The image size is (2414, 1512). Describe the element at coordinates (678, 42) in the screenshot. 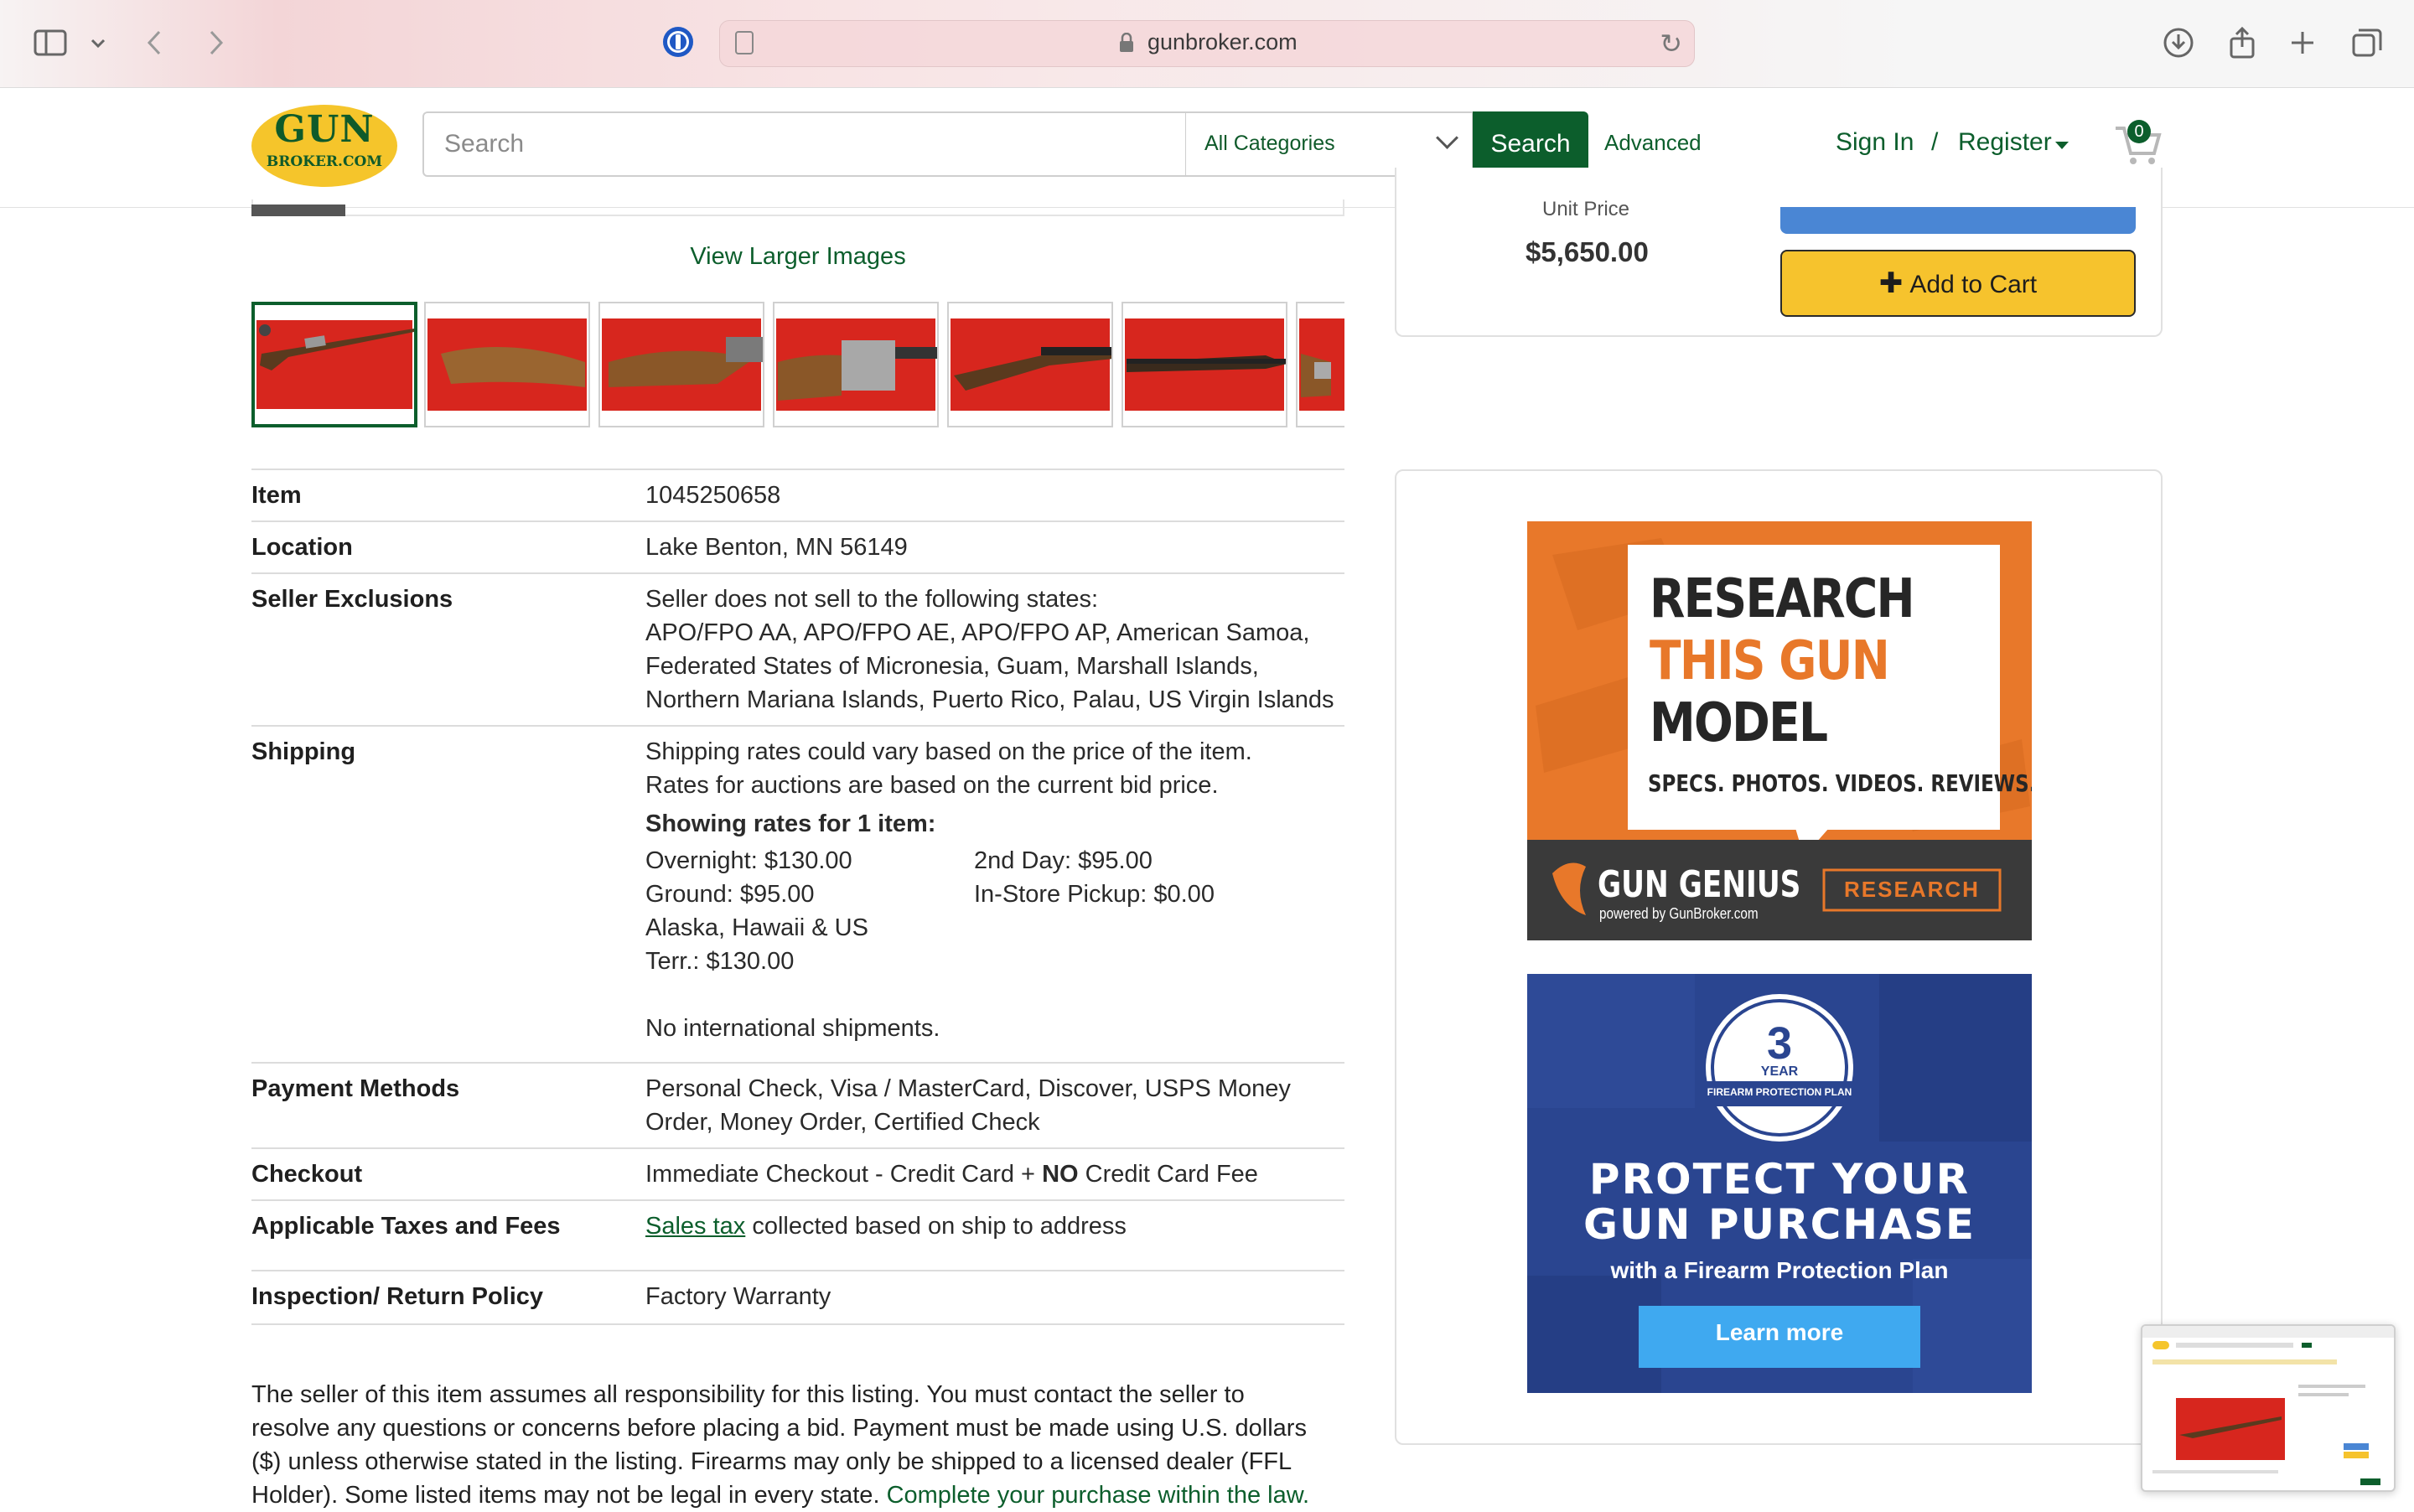

I see `password-manager-icon` at that location.